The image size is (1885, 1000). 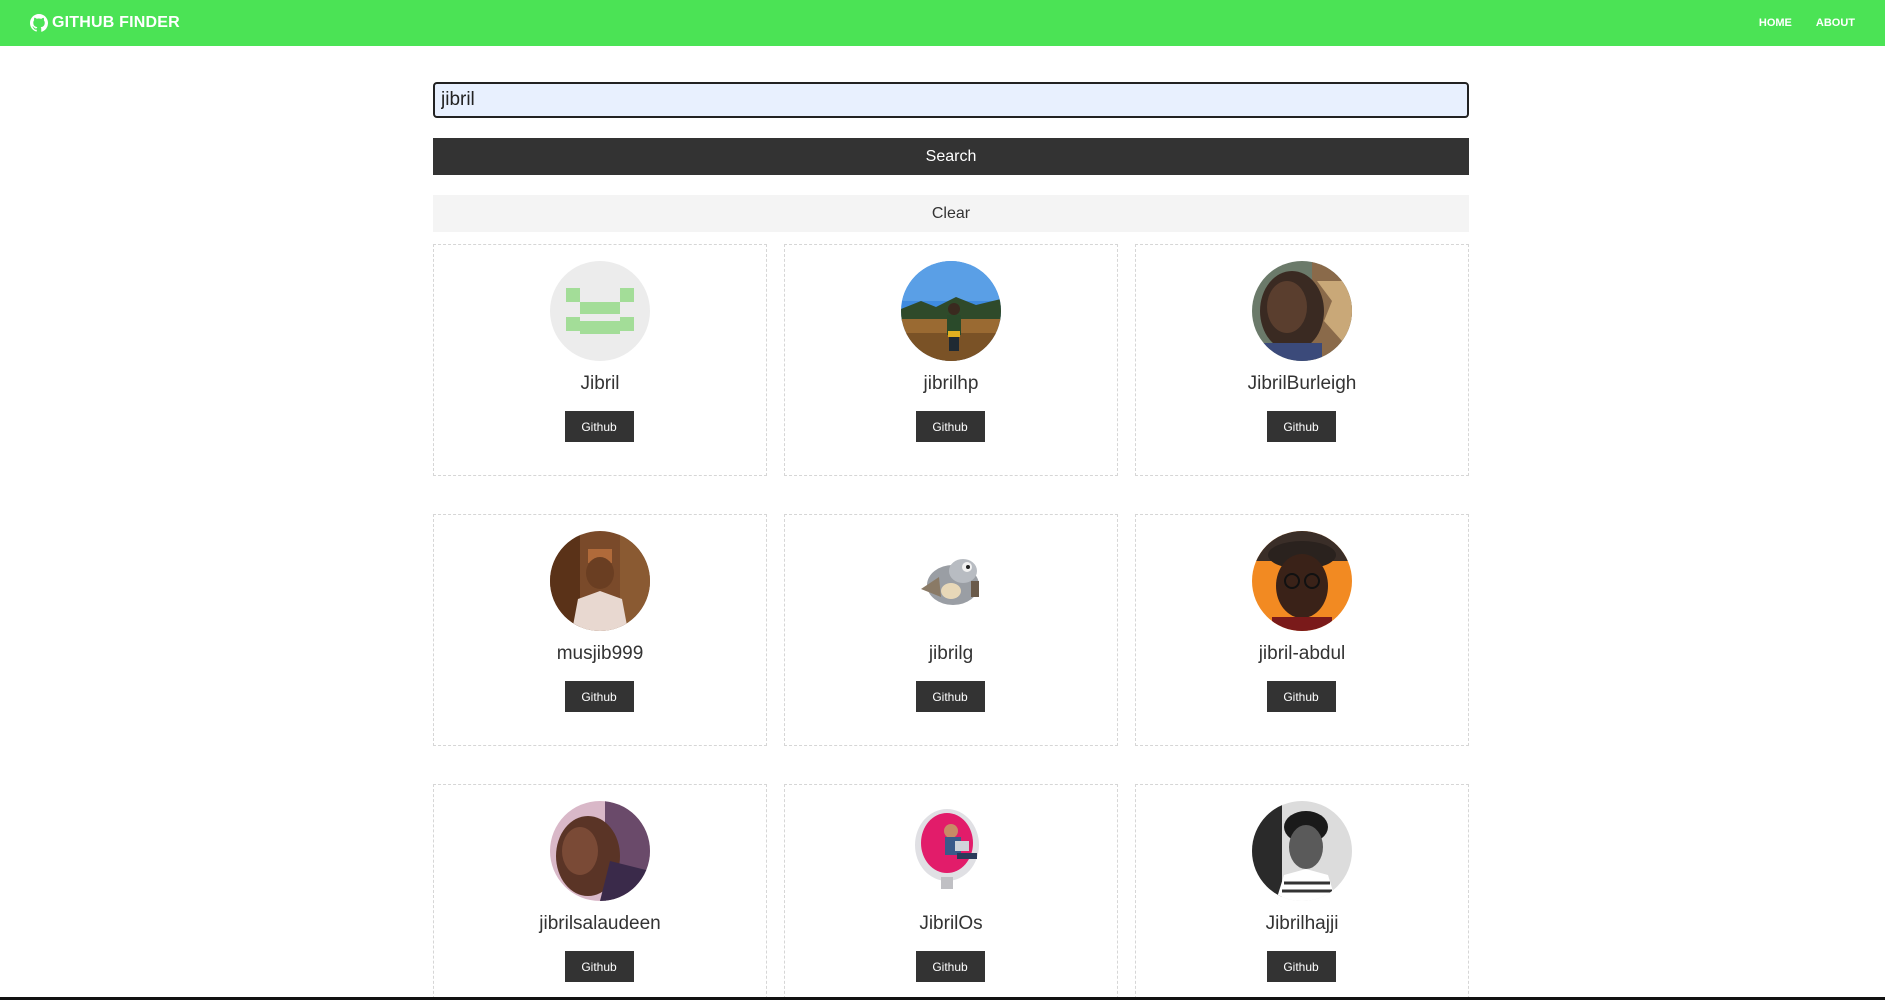 I want to click on username: JibrilBurleigh, so click(x=1302, y=383).